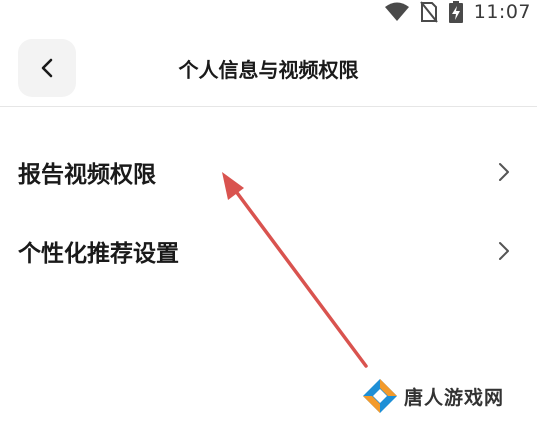 This screenshot has width=537, height=421. Describe the element at coordinates (454, 397) in the screenshot. I see `watermark-text: 唐人游戏网` at that location.